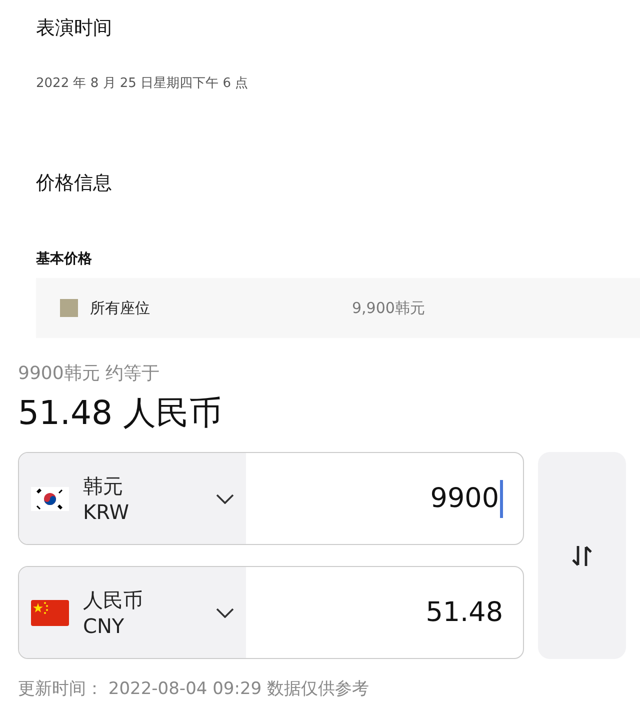  Describe the element at coordinates (132, 612) in the screenshot. I see `currency-selector: 人民币 CNY` at that location.